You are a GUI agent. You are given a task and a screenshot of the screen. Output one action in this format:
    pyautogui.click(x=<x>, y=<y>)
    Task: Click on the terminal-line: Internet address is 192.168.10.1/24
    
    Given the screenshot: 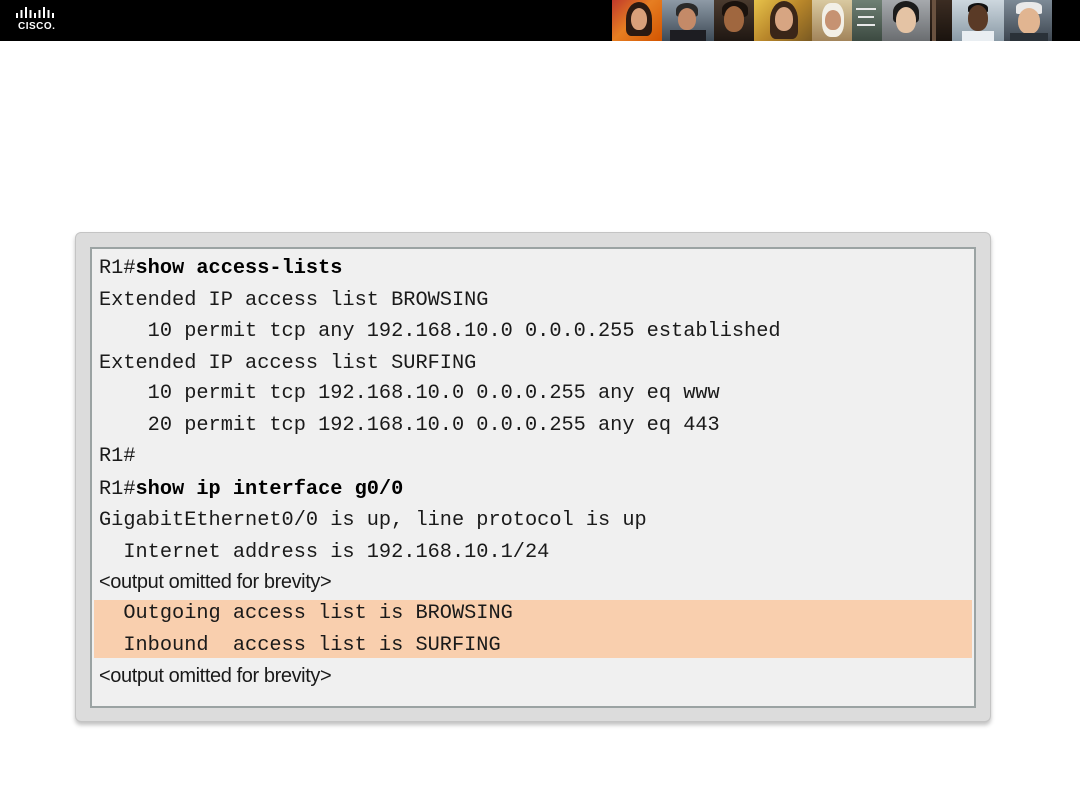 What is the action you would take?
    pyautogui.click(x=324, y=552)
    